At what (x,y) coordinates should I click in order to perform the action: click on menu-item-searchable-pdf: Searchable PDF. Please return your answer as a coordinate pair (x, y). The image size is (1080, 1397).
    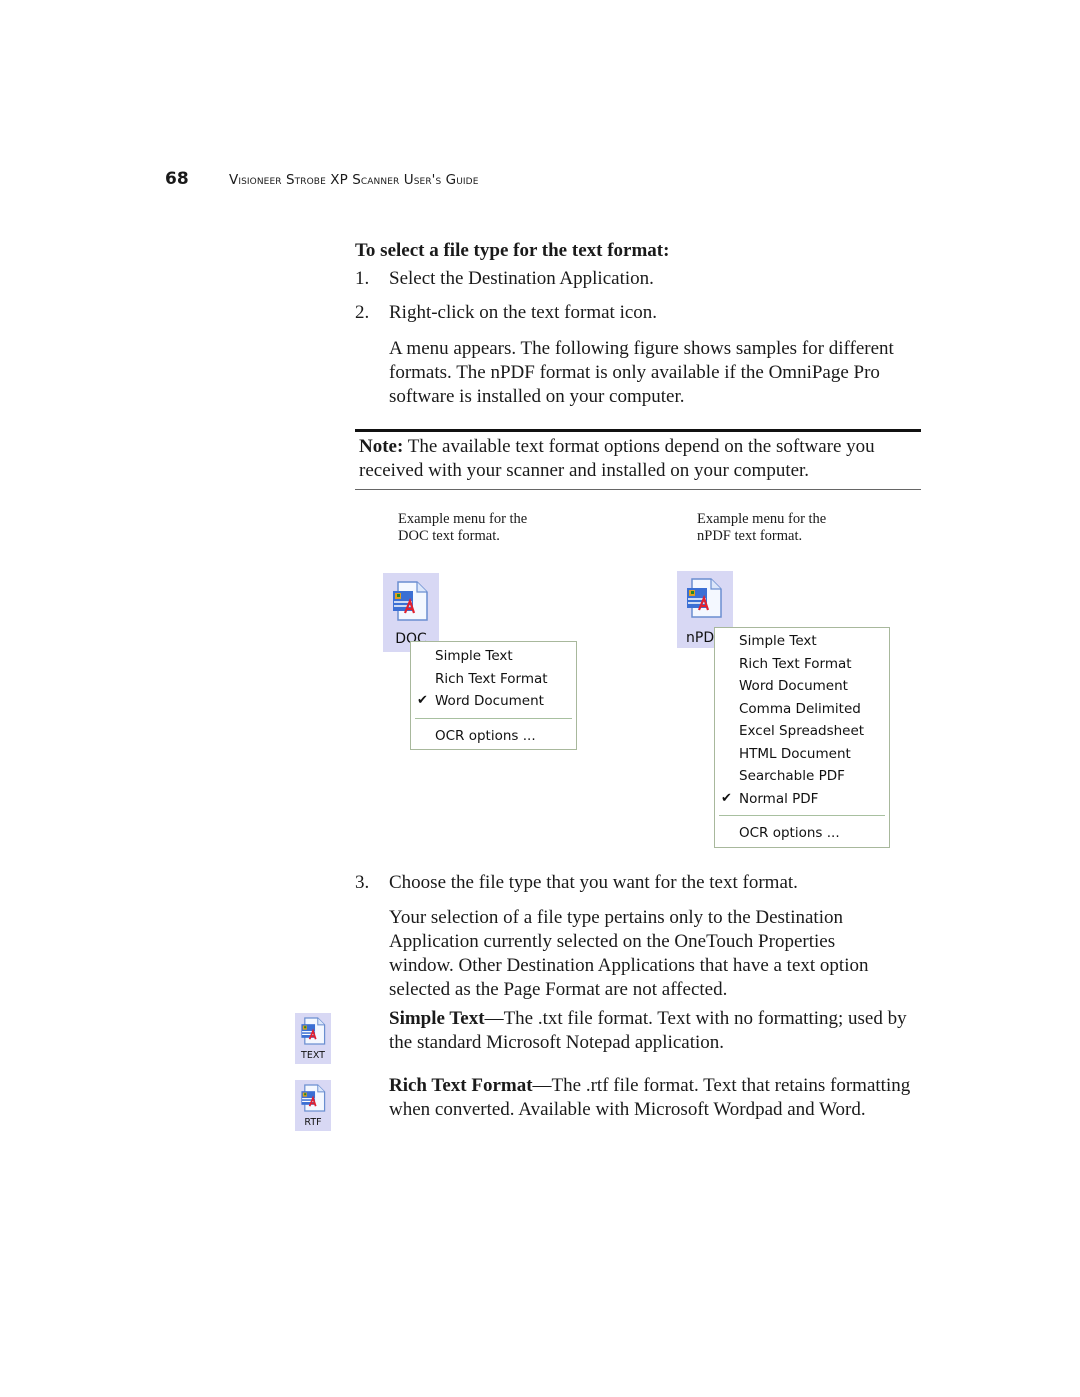
    Looking at the image, I should click on (802, 776).